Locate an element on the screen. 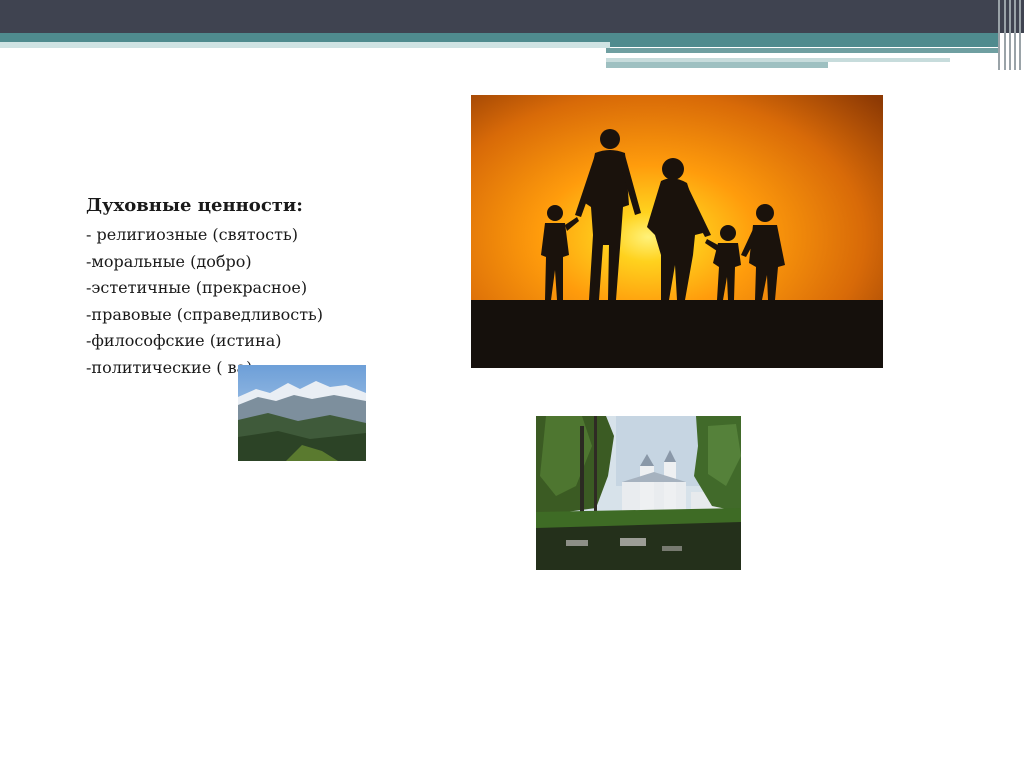 Image resolution: width=1024 pixels, height=767 pixels. slide-heading: Духовные ценности: is located at coordinates (194, 205).